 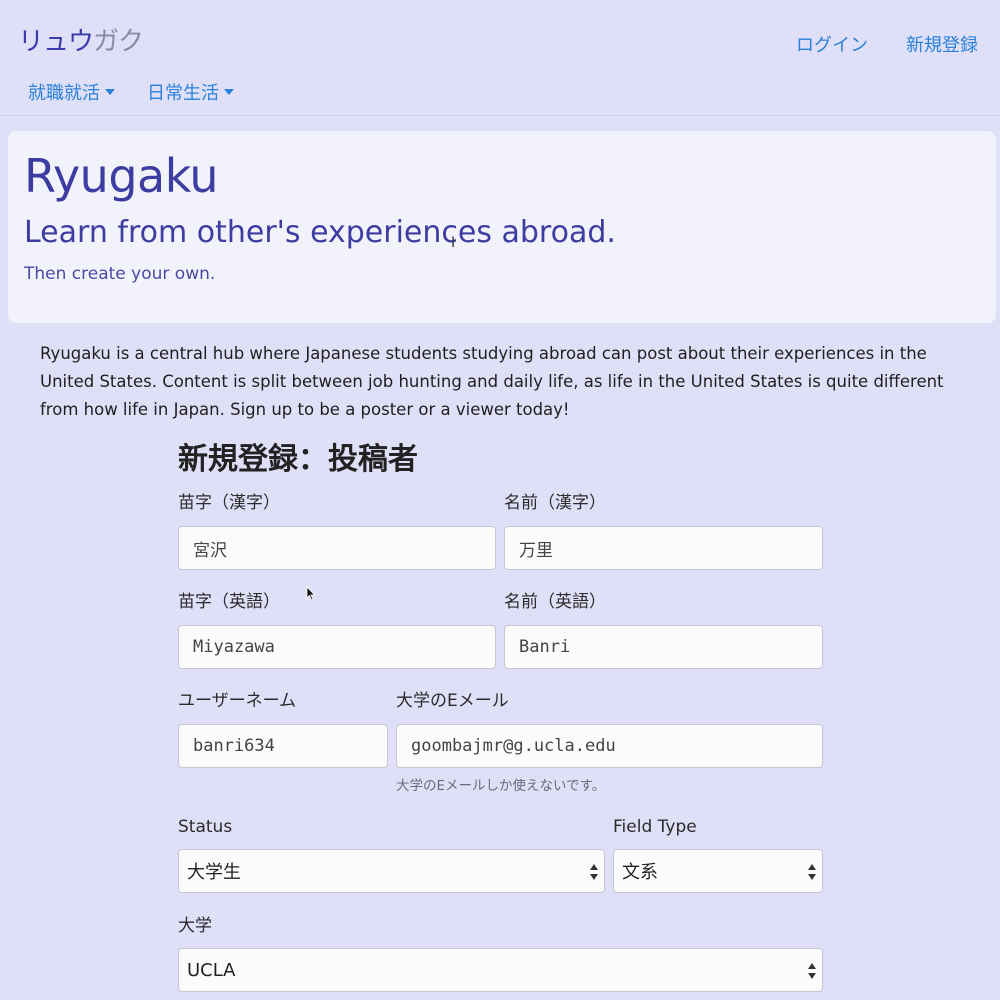 I want to click on field-type-select: 文系, so click(x=718, y=871).